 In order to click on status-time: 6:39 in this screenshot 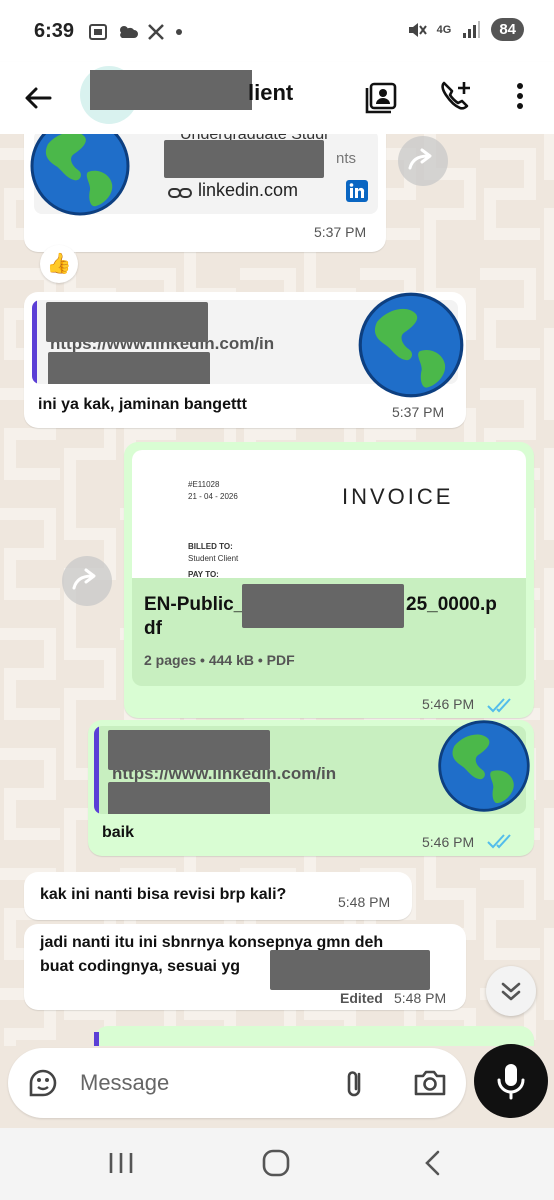, I will do `click(54, 31)`.